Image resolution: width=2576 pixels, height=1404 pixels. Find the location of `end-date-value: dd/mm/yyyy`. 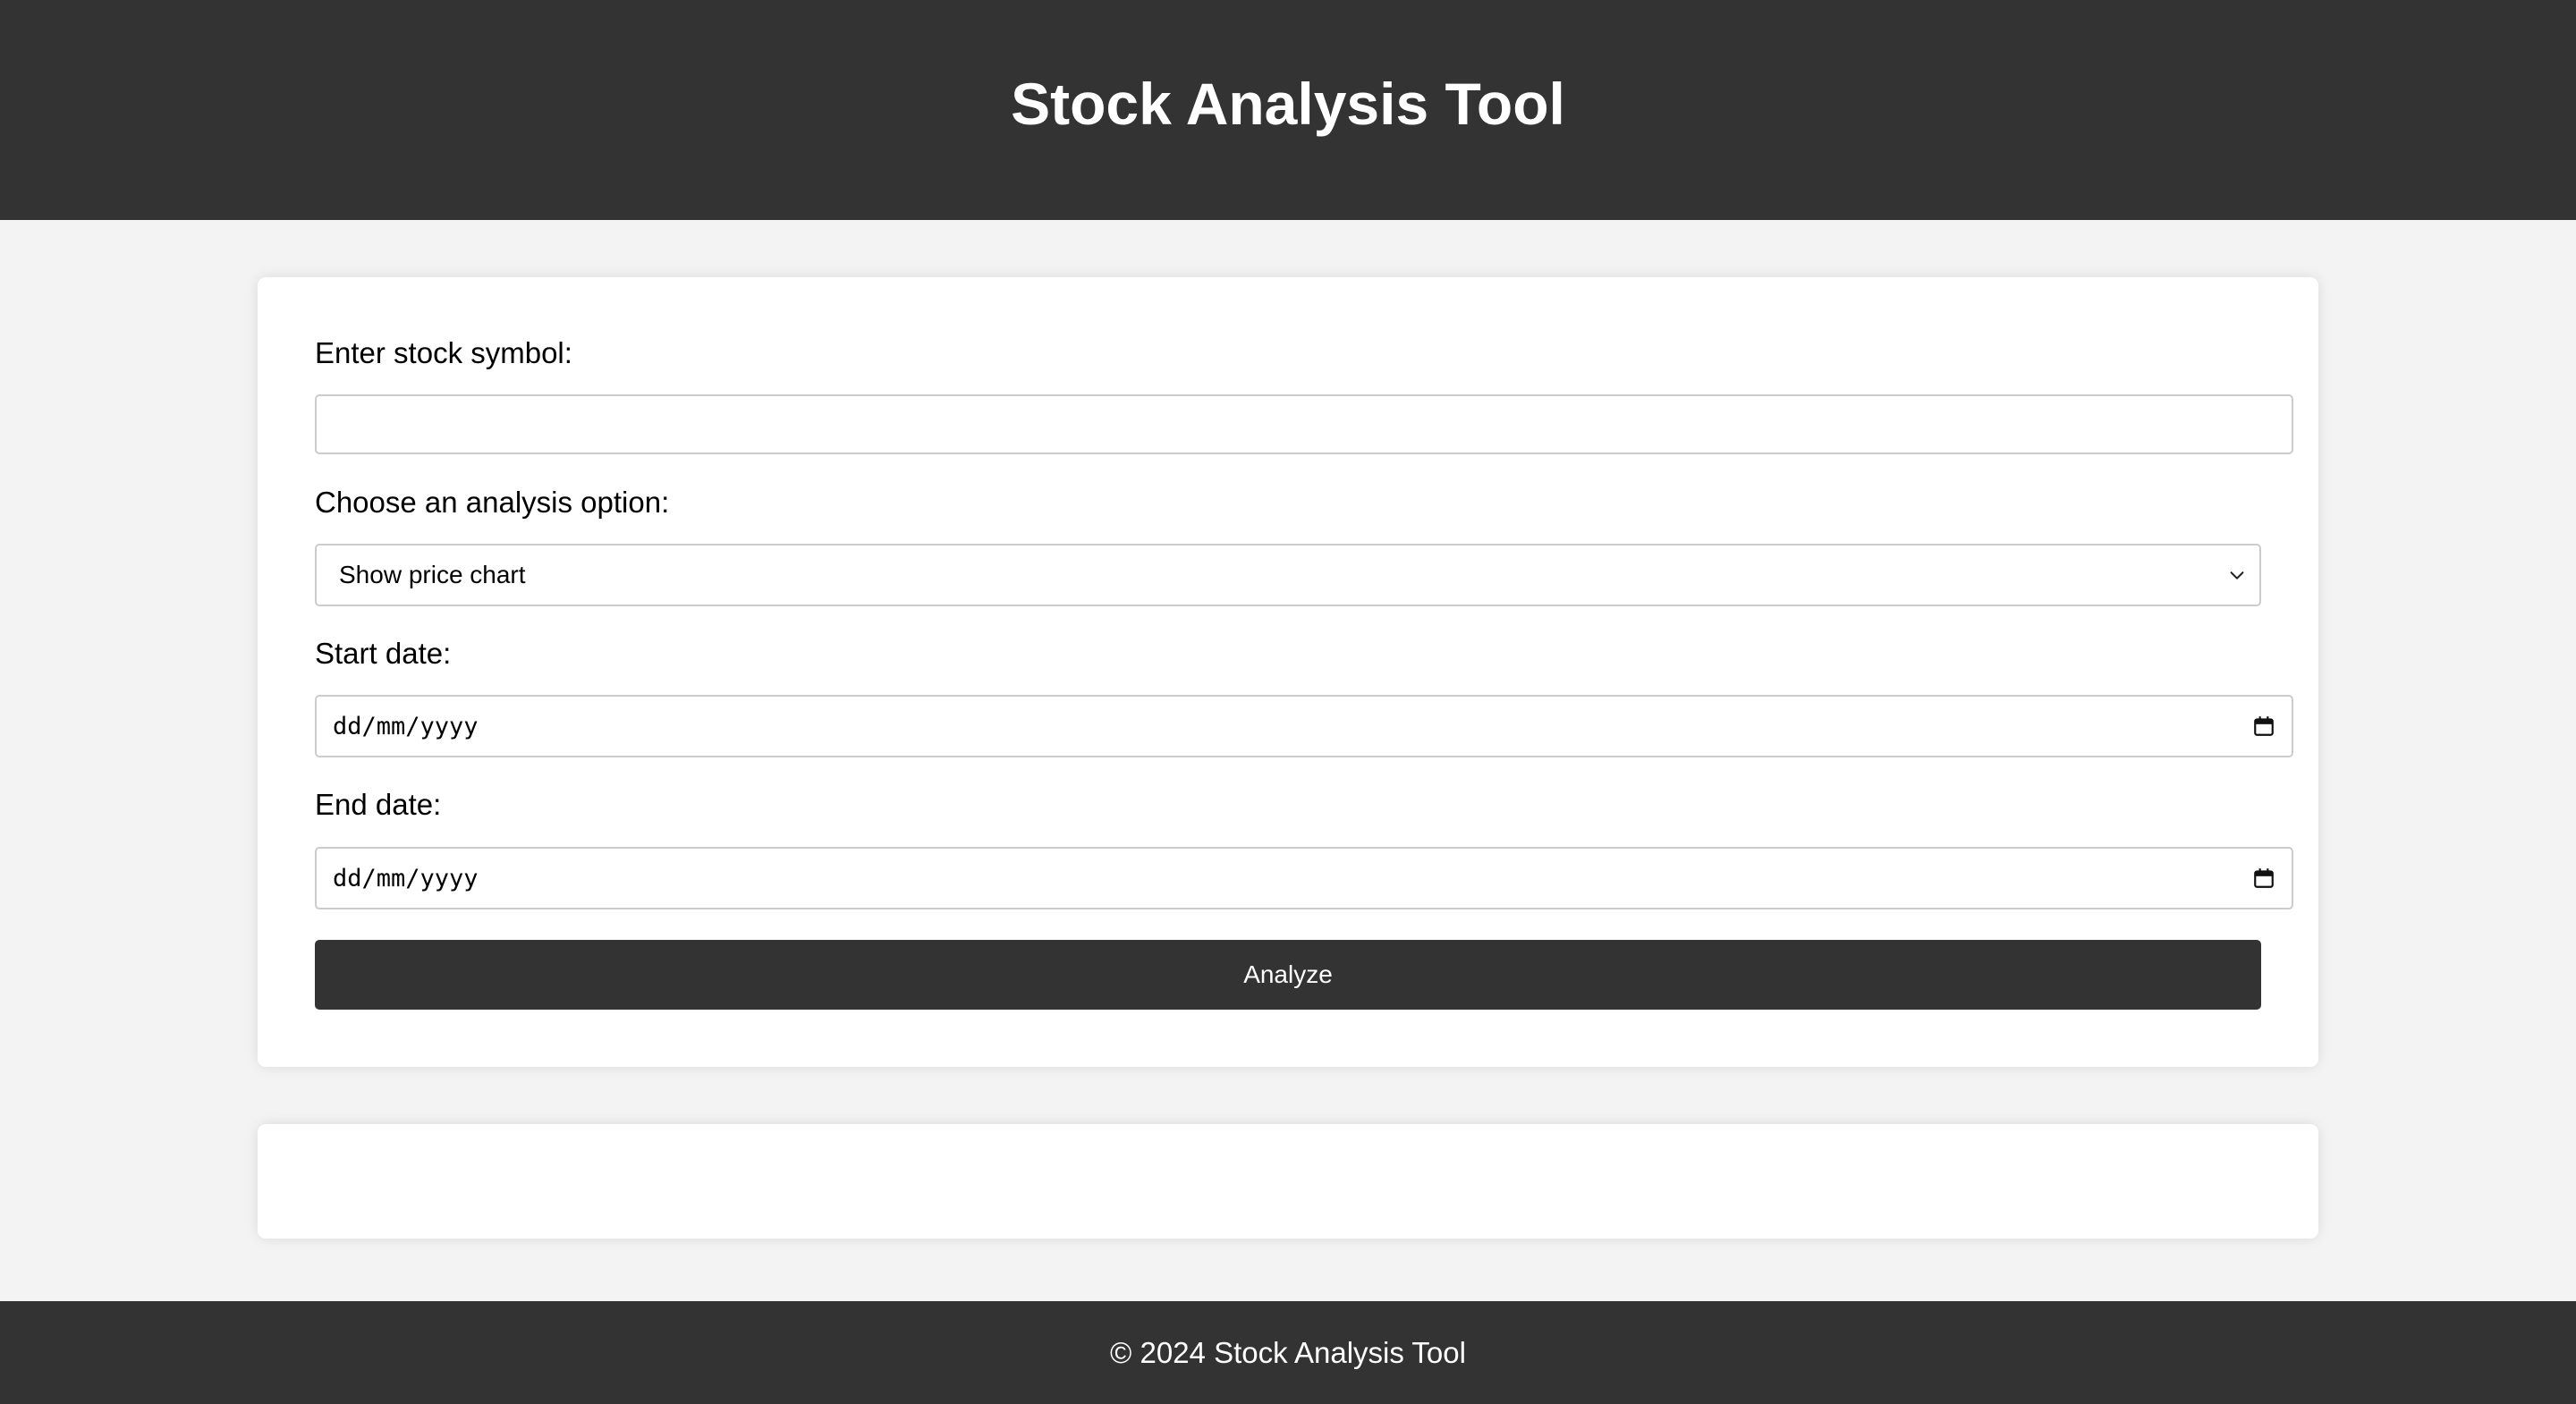

end-date-value: dd/mm/yyyy is located at coordinates (406, 878).